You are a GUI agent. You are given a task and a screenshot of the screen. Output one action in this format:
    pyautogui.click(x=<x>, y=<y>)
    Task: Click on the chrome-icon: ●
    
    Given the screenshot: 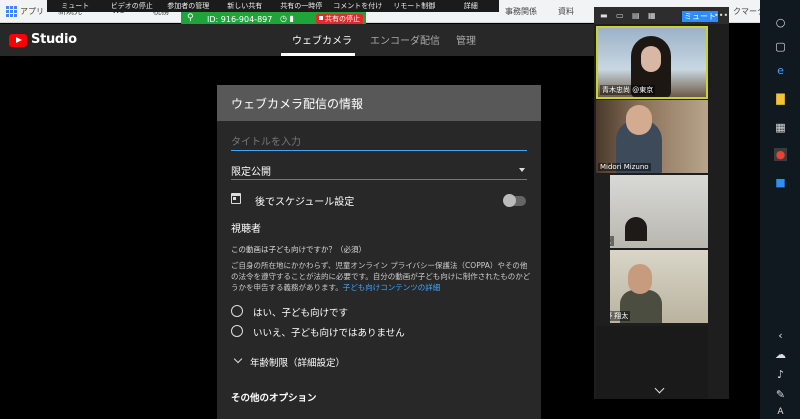 What is the action you would take?
    pyautogui.click(x=780, y=154)
    